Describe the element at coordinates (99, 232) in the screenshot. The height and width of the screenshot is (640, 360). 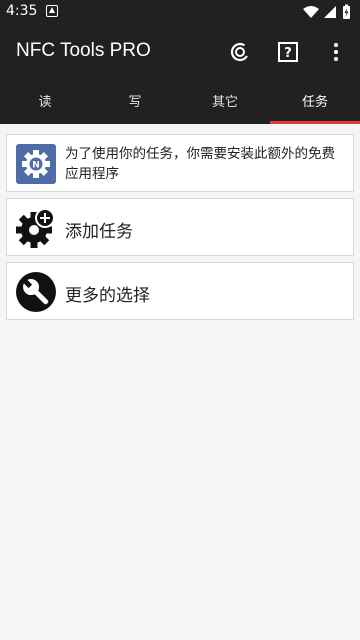
I see `add-task-label: 添加任务` at that location.